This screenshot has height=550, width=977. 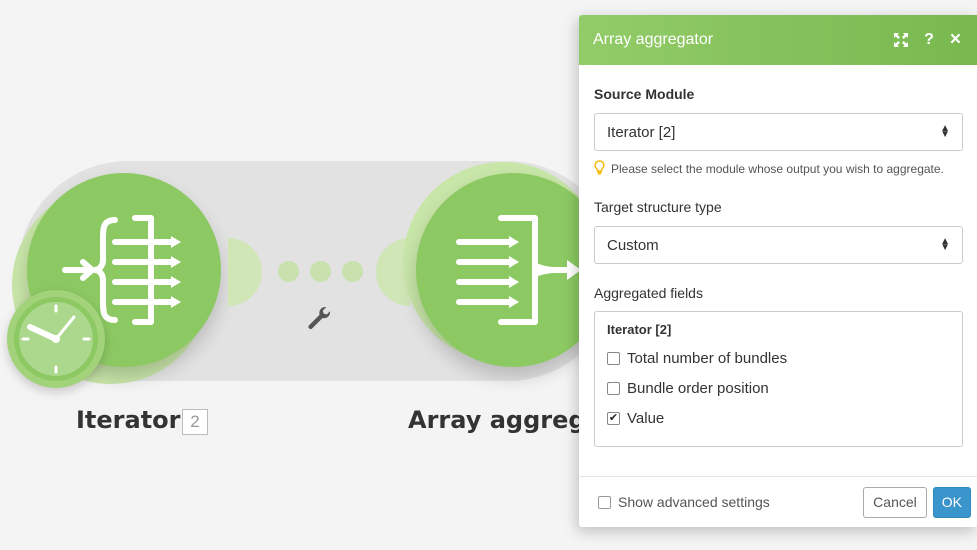 What do you see at coordinates (505, 420) in the screenshot?
I see `aggregator-module-label: Array aggrega` at bounding box center [505, 420].